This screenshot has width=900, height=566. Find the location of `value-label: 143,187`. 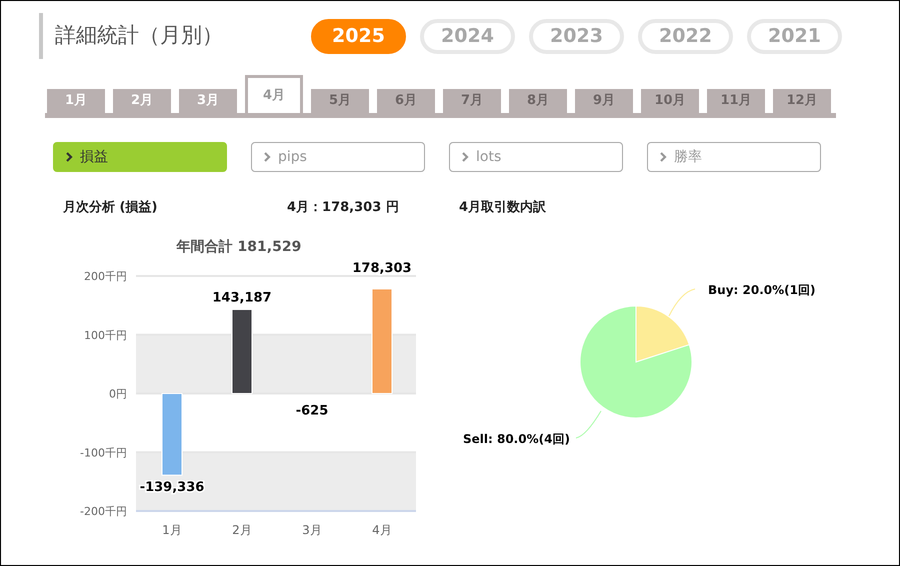

value-label: 143,187 is located at coordinates (242, 297).